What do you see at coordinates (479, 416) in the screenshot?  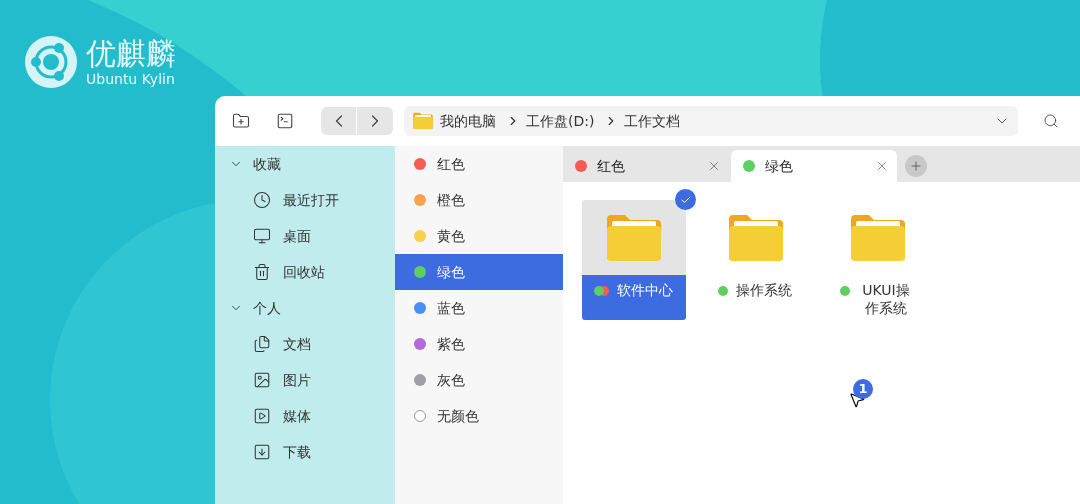 I see `color-label-item: 无颜色` at bounding box center [479, 416].